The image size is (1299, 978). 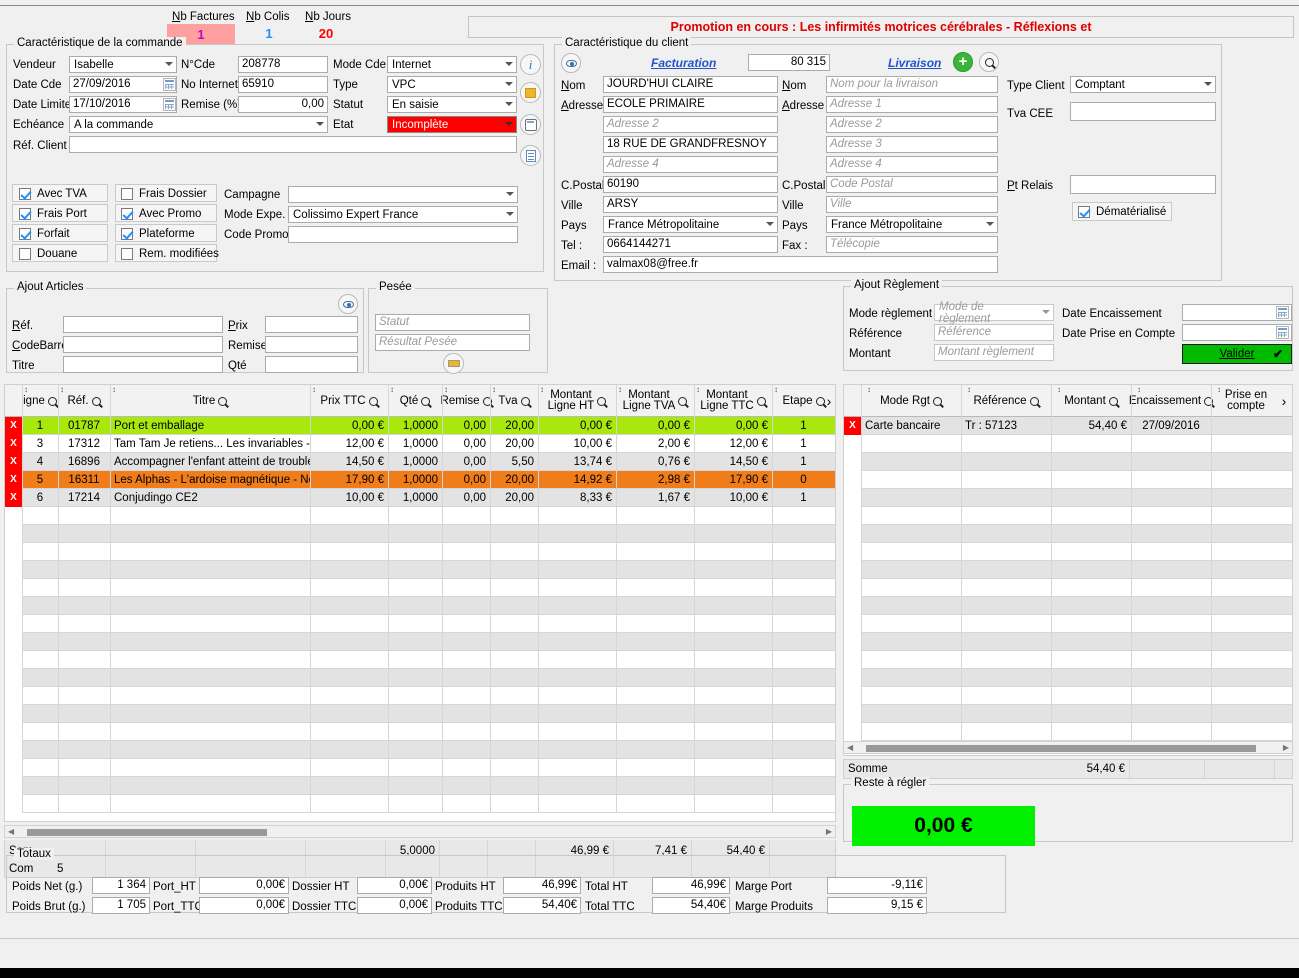 What do you see at coordinates (84, 480) in the screenshot?
I see `cell-ref: 16311` at bounding box center [84, 480].